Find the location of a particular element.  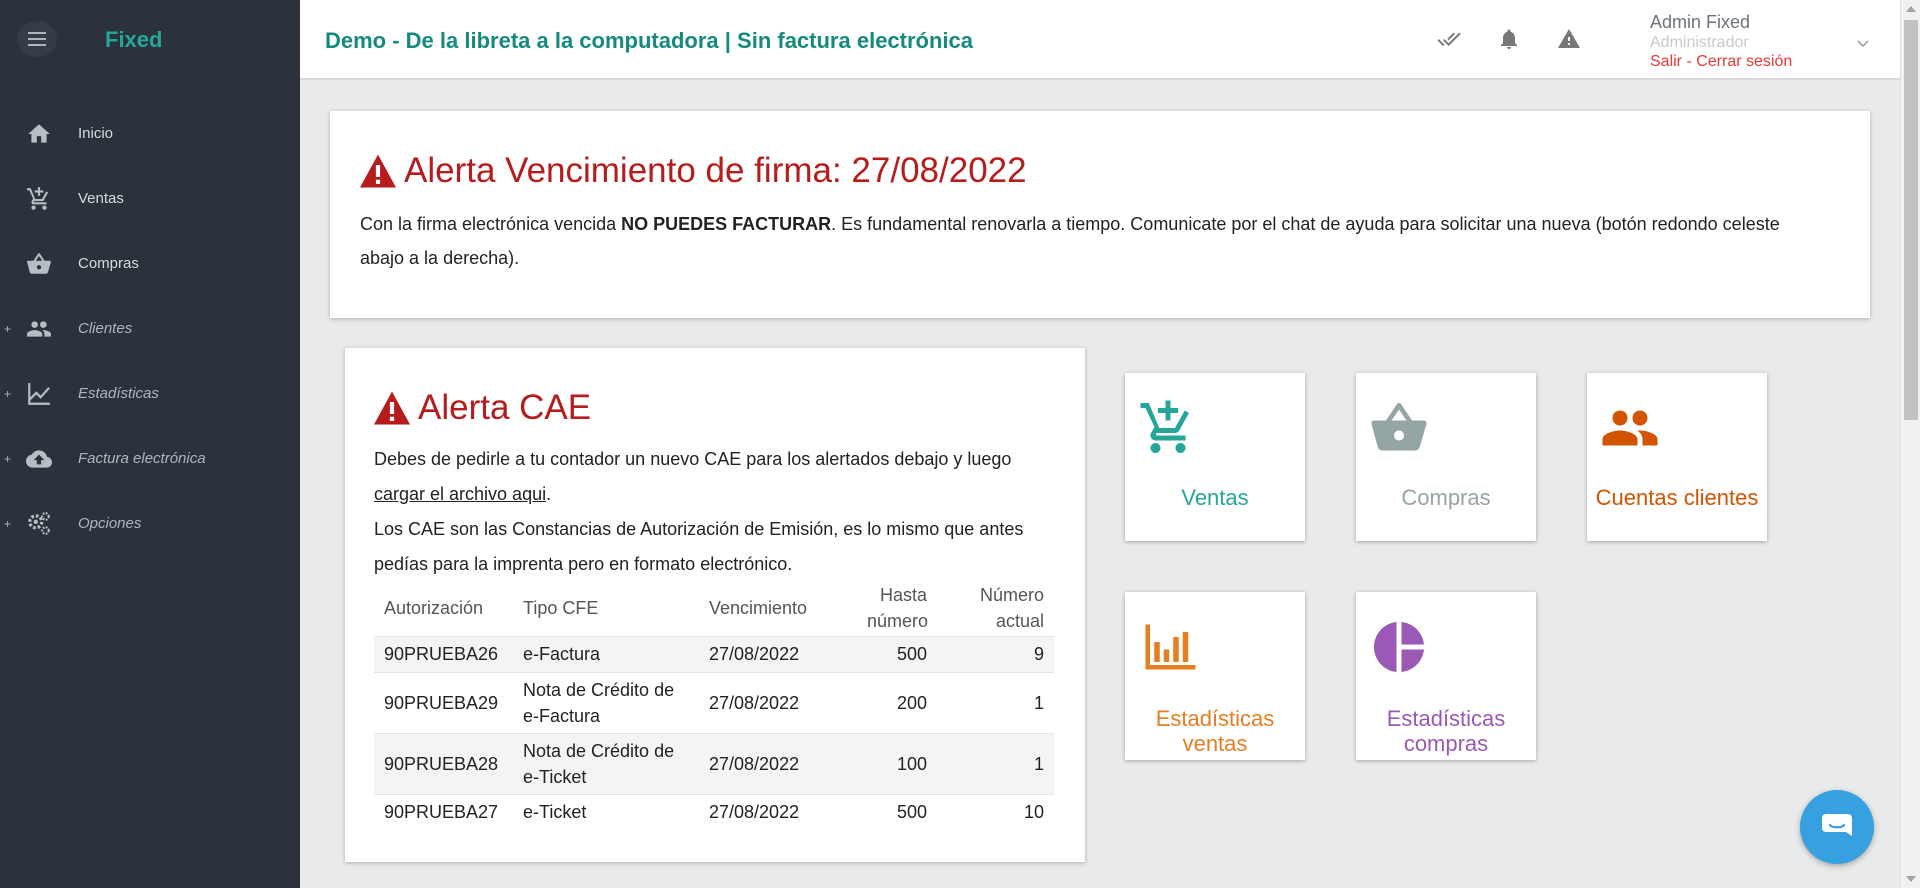

double-check-icon is located at coordinates (1449, 39).